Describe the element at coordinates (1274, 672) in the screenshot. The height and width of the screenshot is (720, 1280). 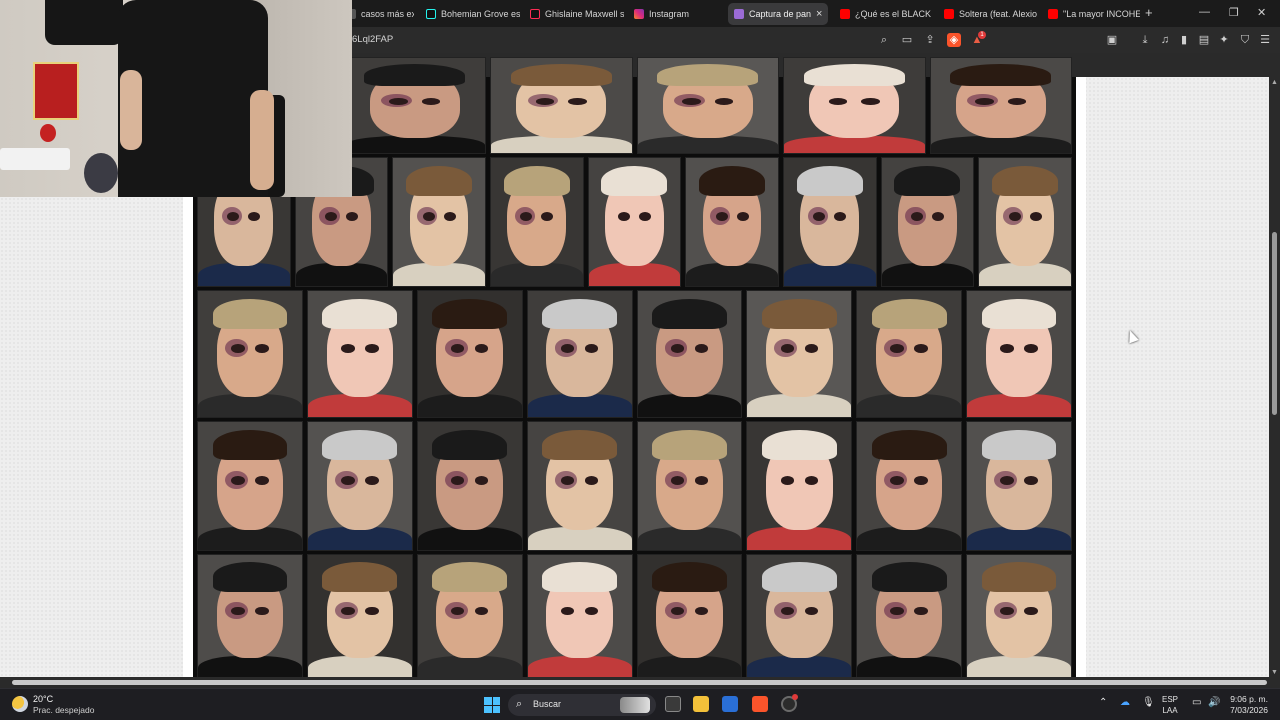
I see `scroll-down-icon: ▼` at that location.